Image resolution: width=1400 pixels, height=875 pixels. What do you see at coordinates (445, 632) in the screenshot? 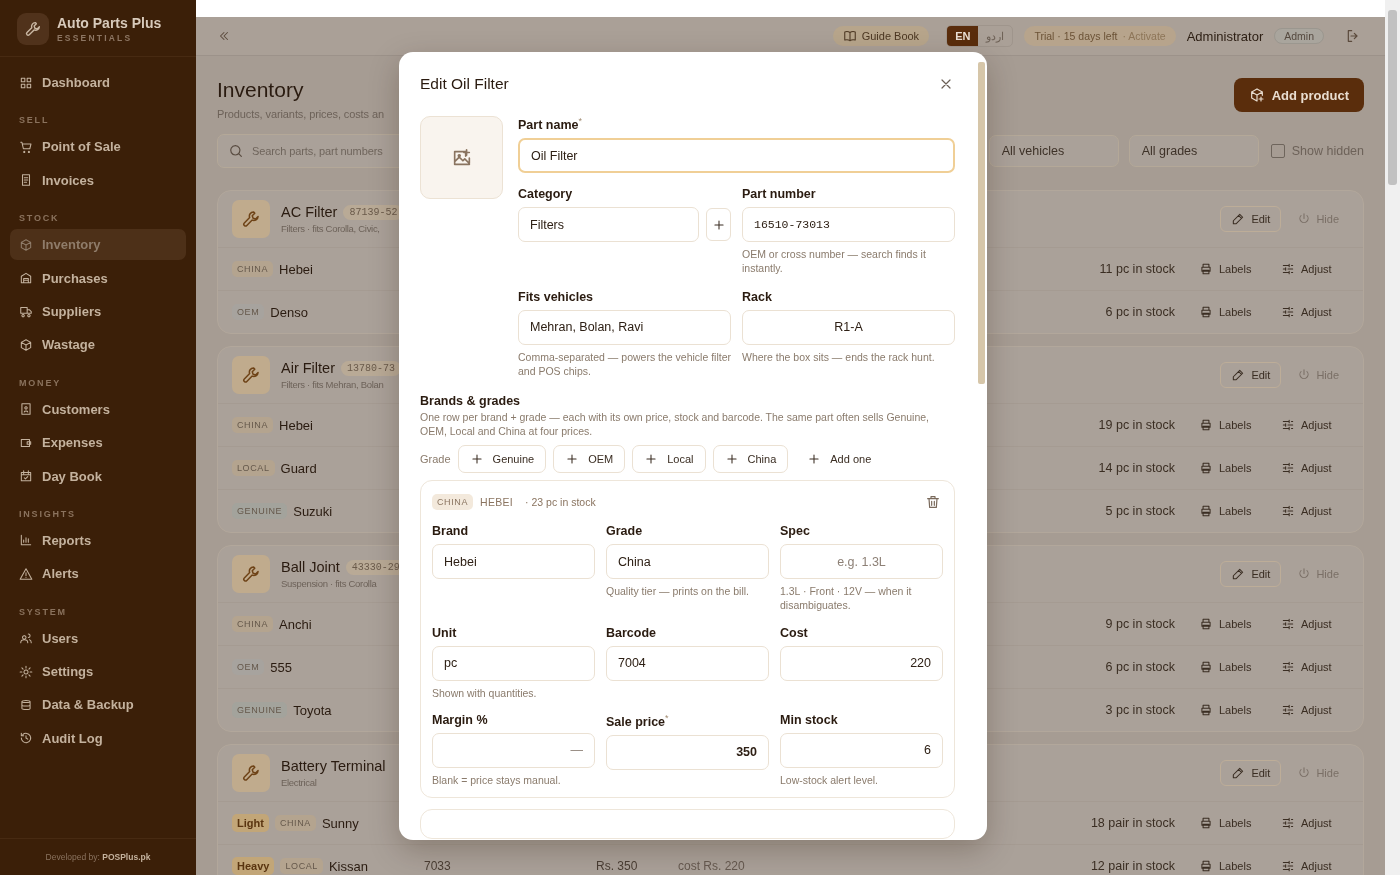
I see `field-label: Unit` at bounding box center [445, 632].